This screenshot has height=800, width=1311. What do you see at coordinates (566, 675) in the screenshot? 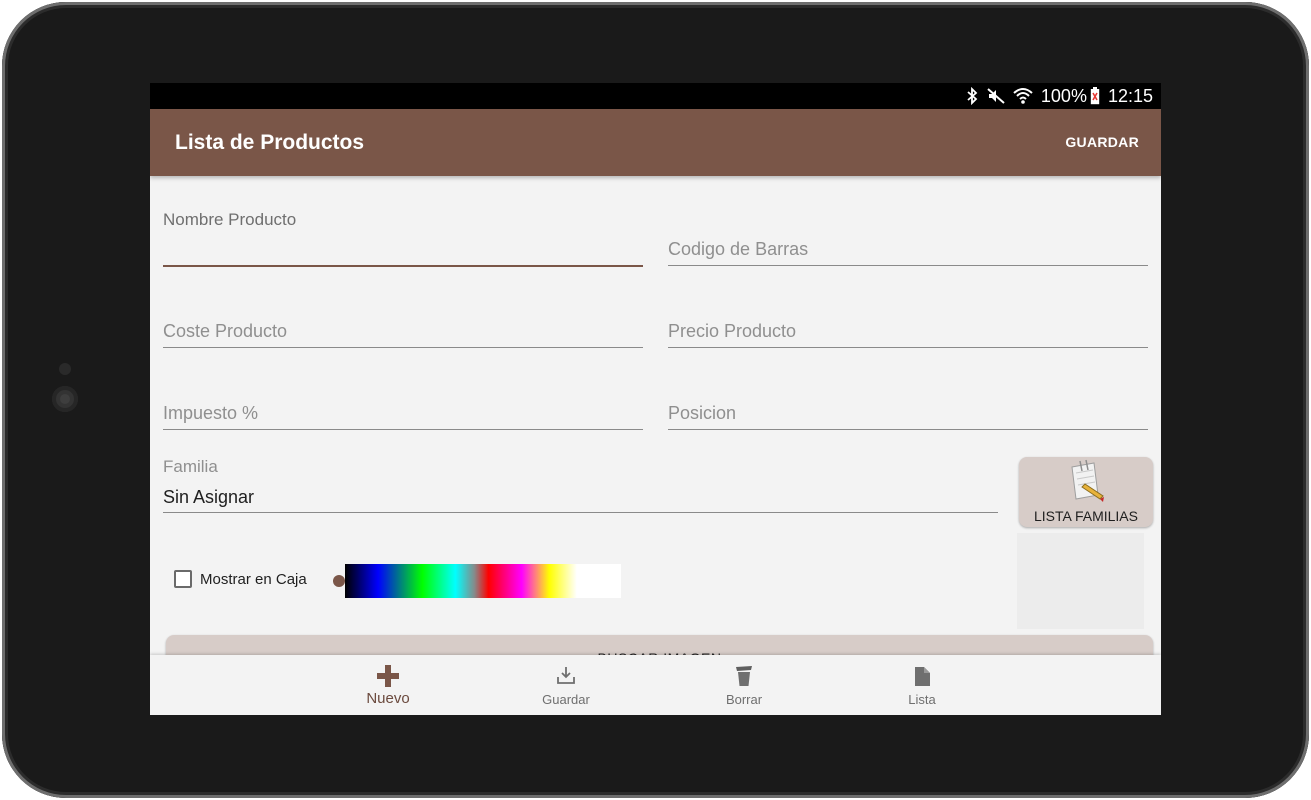
I see `download-icon` at bounding box center [566, 675].